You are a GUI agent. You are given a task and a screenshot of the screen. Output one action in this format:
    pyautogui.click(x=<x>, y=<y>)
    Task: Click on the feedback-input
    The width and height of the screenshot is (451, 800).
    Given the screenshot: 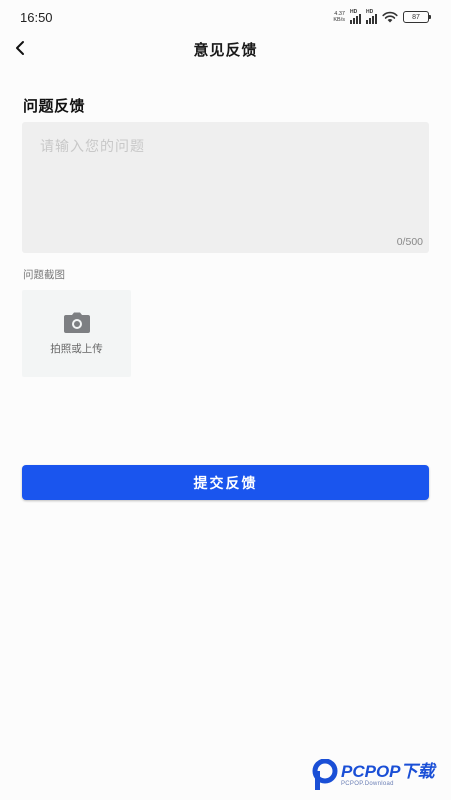 What is the action you would take?
    pyautogui.click(x=225, y=187)
    